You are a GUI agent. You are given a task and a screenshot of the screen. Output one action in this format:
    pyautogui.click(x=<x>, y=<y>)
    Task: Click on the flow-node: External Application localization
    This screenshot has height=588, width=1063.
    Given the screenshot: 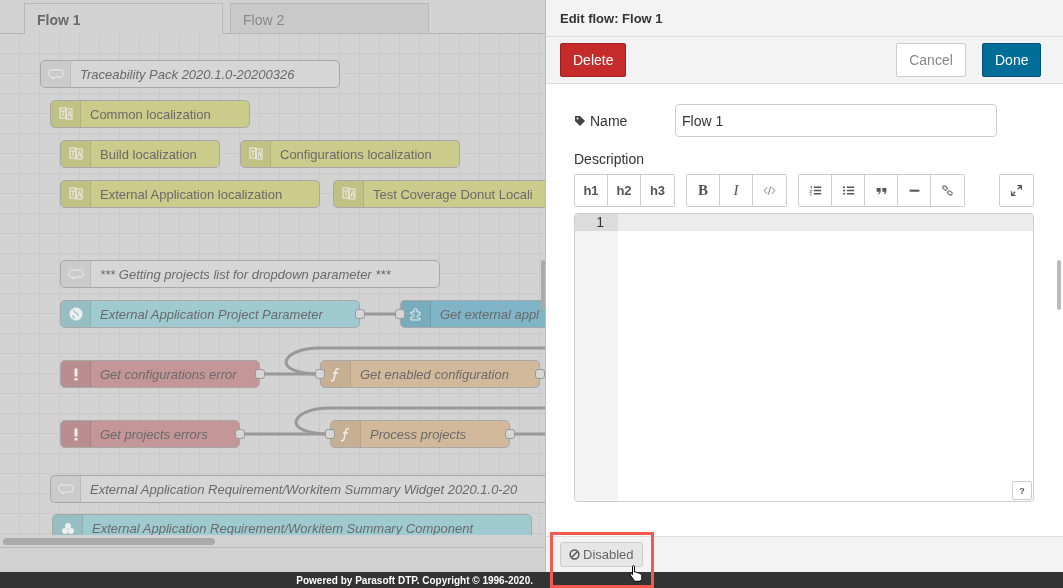 What is the action you would take?
    pyautogui.click(x=190, y=194)
    